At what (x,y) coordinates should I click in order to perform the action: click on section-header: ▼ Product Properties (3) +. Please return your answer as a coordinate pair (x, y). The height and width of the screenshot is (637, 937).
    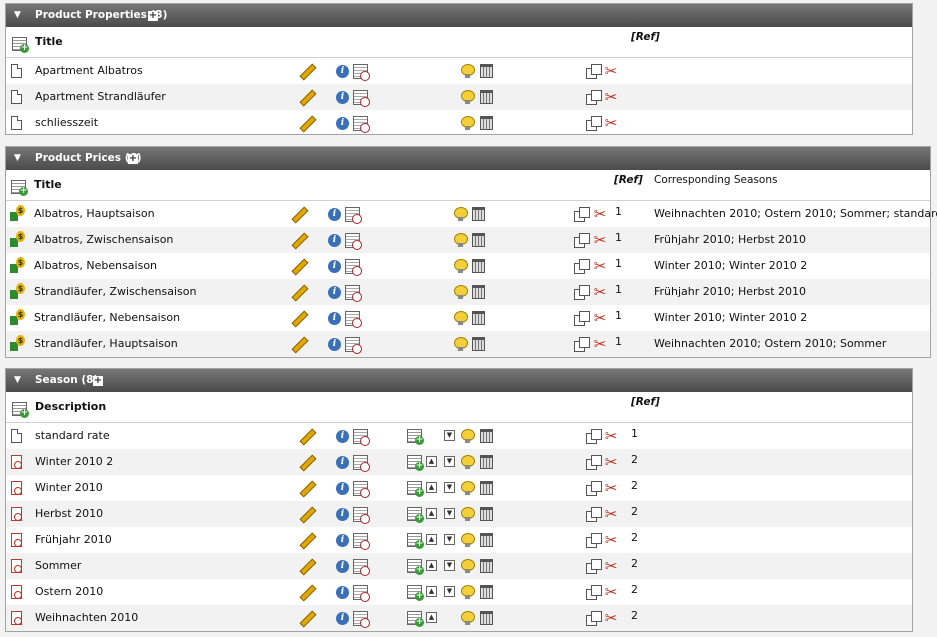
    Looking at the image, I should click on (459, 15).